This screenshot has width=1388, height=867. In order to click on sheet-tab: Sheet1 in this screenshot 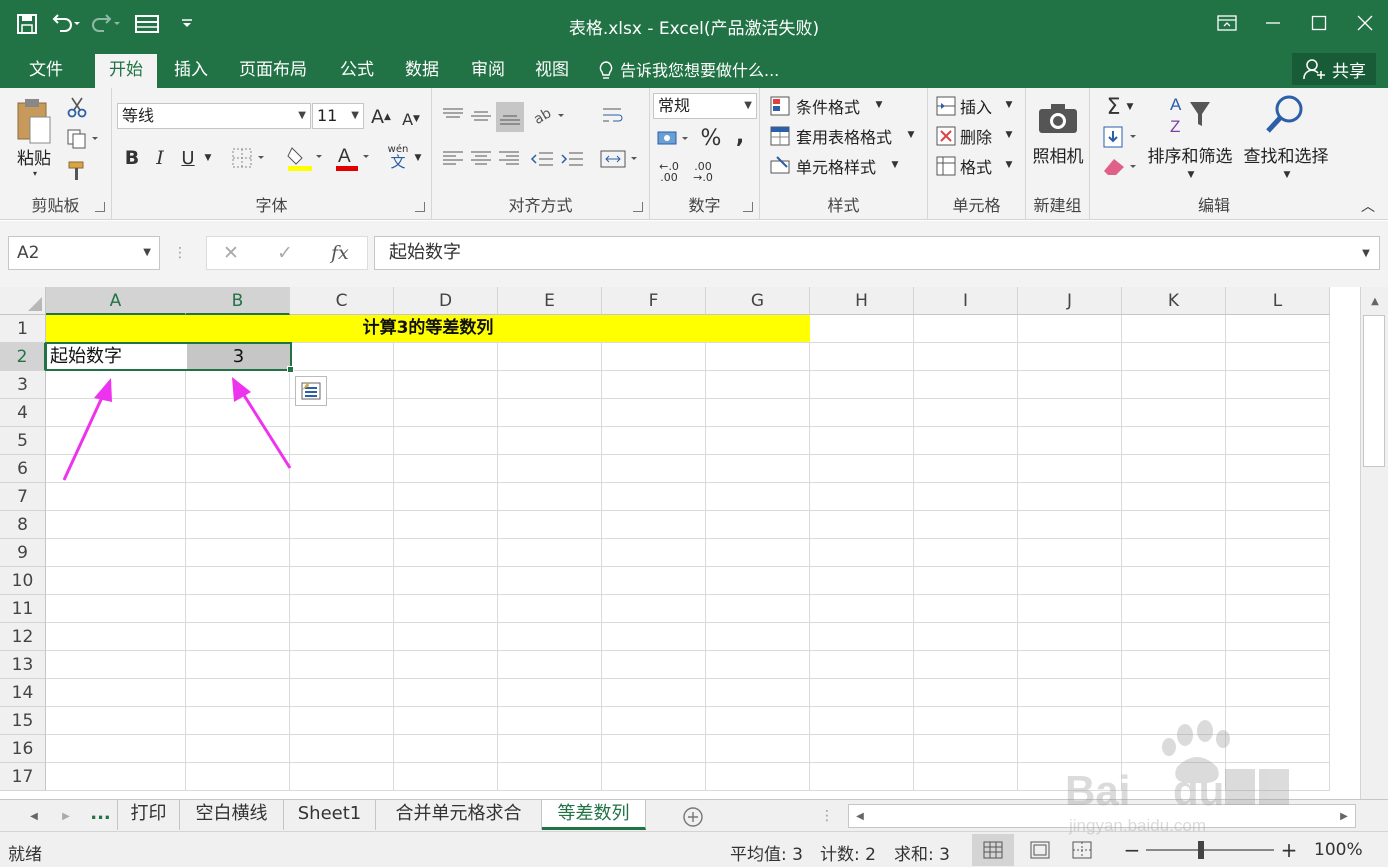, I will do `click(330, 815)`.